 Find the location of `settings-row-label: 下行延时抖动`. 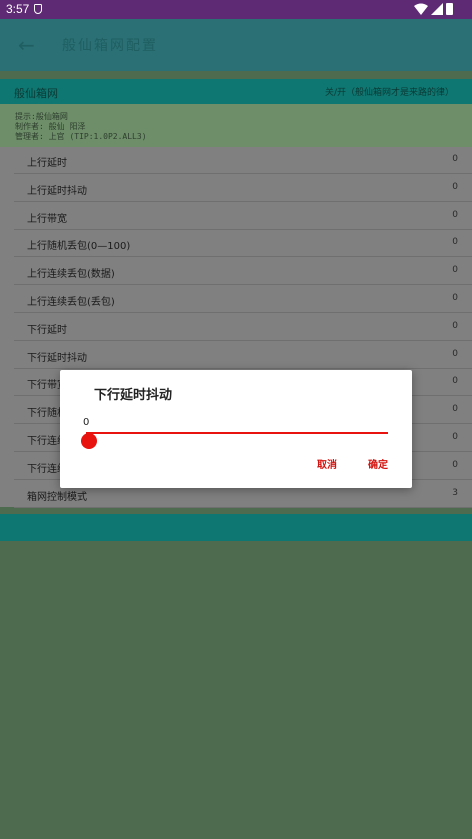

settings-row-label: 下行延时抖动 is located at coordinates (57, 358).